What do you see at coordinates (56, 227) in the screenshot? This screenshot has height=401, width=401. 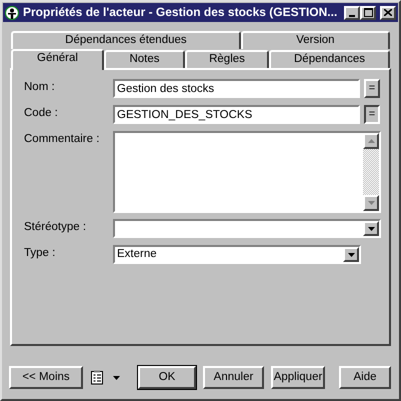 I see `field-label: Stéréotype :` at bounding box center [56, 227].